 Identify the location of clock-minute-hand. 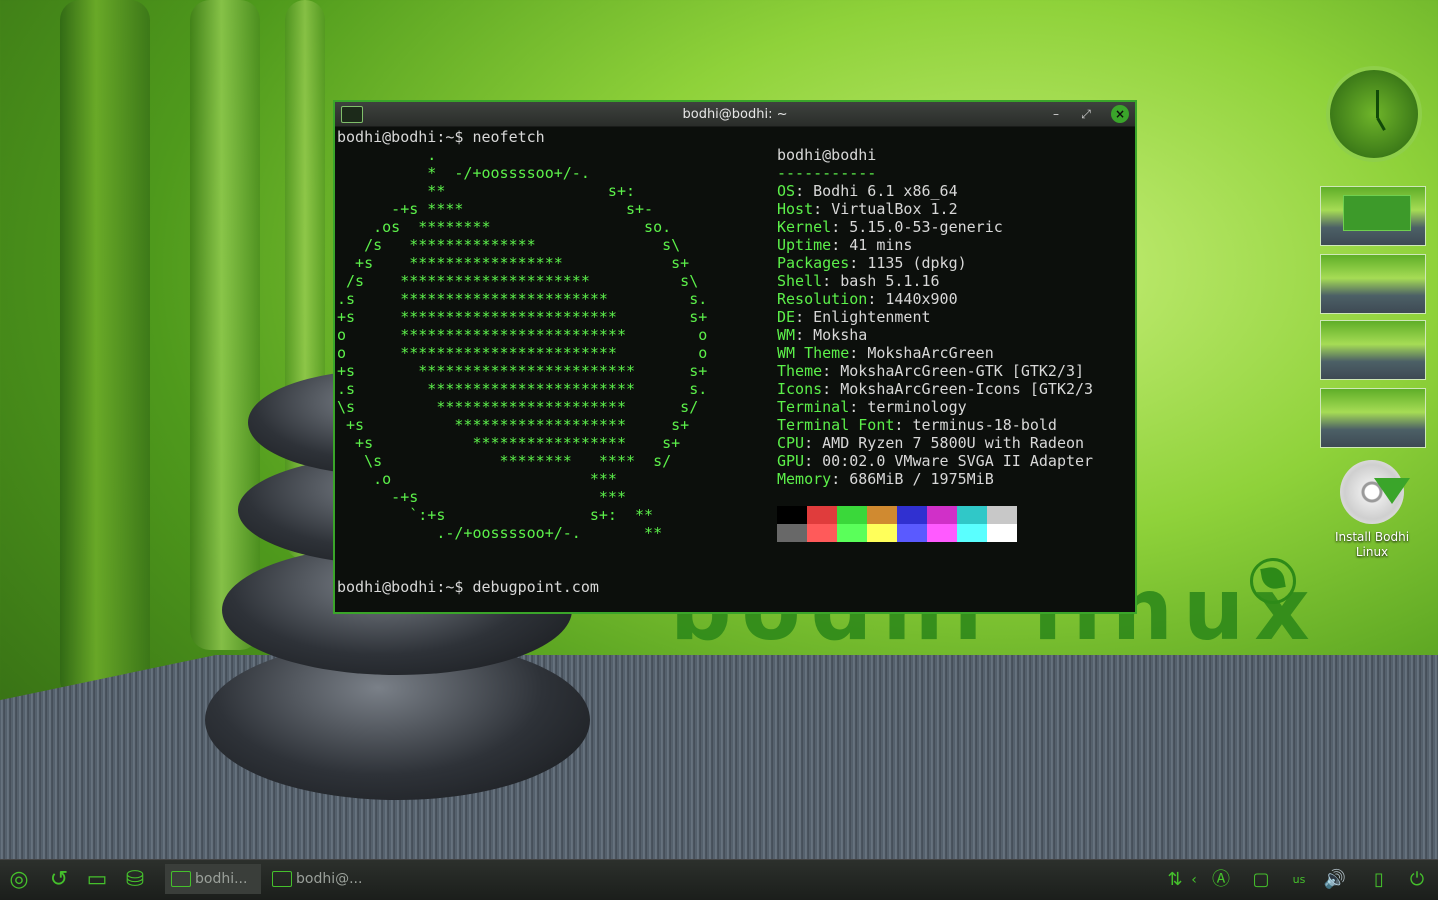
(1377, 104).